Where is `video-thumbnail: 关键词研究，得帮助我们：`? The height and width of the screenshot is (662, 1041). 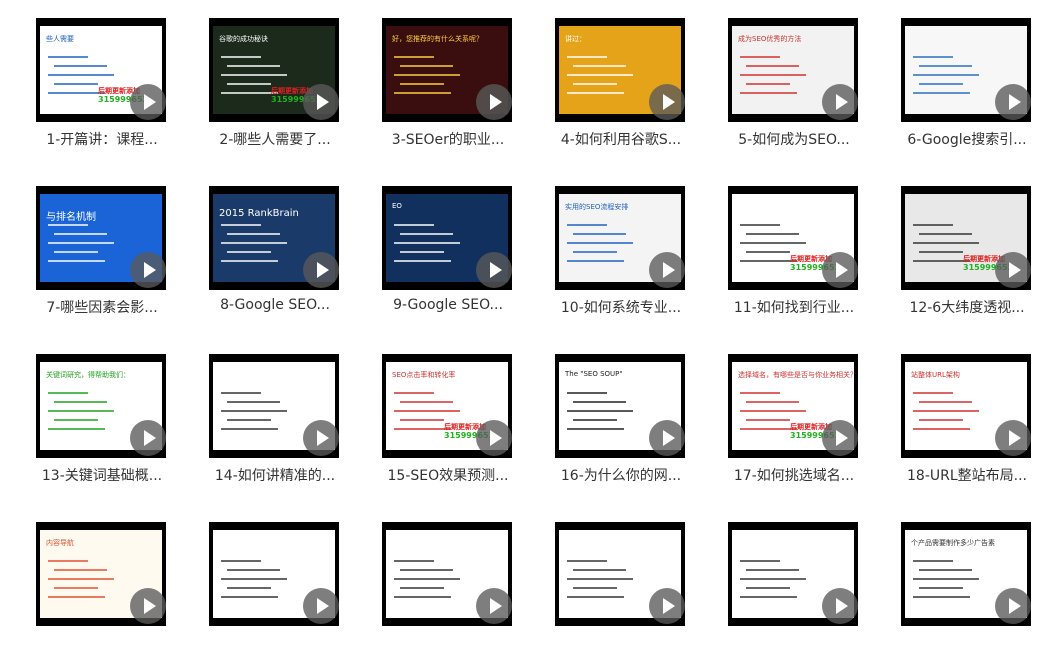 video-thumbnail: 关键词研究，得帮助我们： is located at coordinates (101, 406).